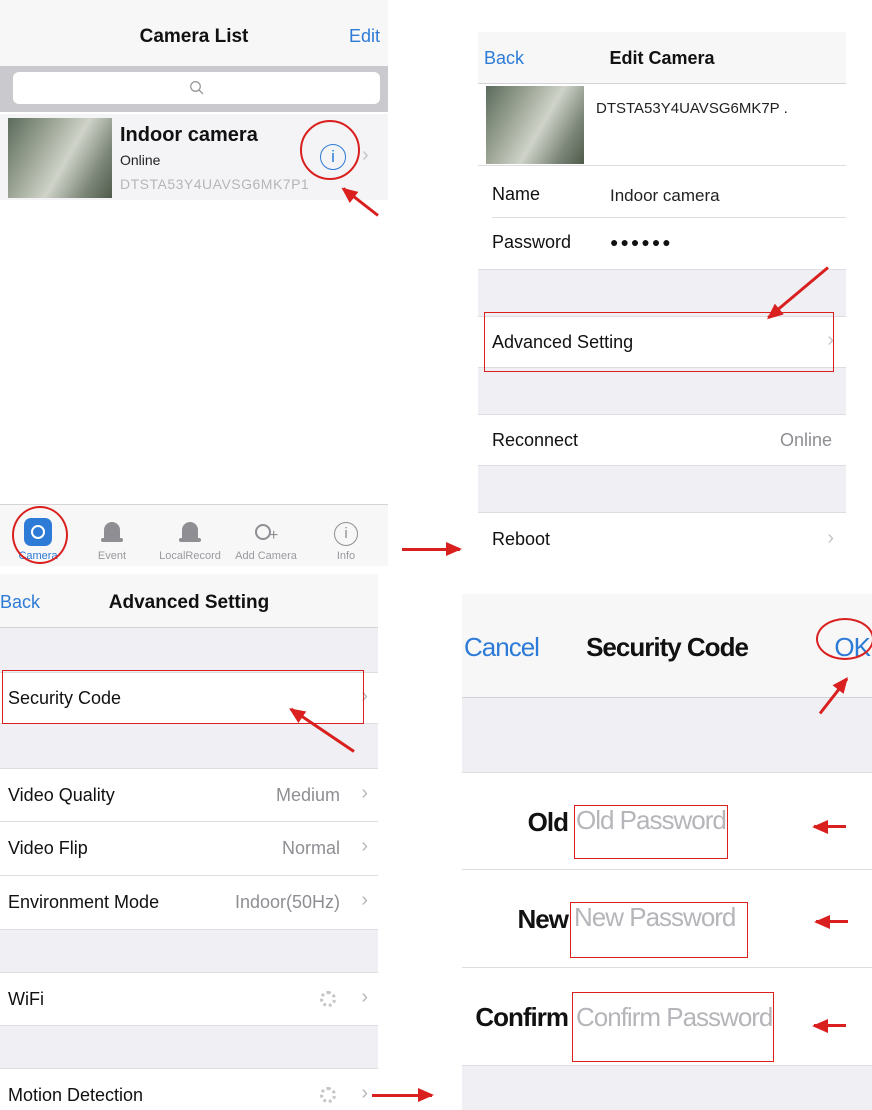  I want to click on advanced-setting-navbar: Back Advanced Setting, so click(189, 601).